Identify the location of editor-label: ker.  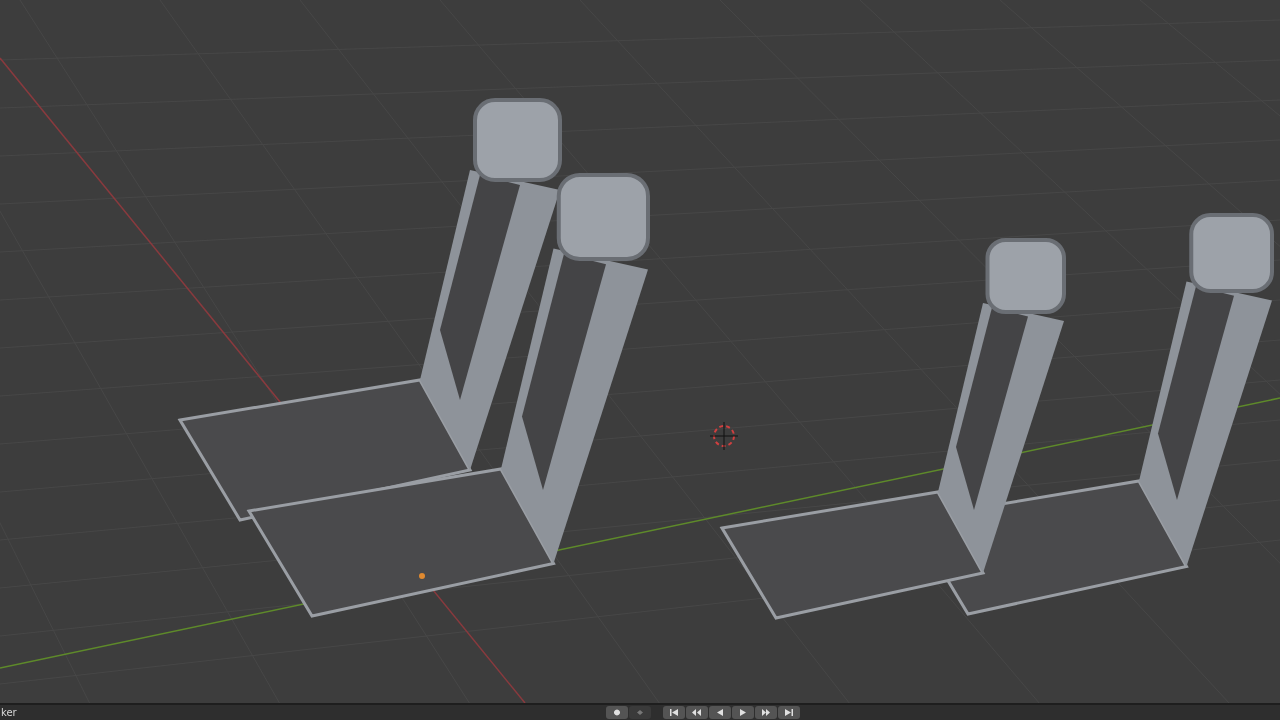
(8, 712).